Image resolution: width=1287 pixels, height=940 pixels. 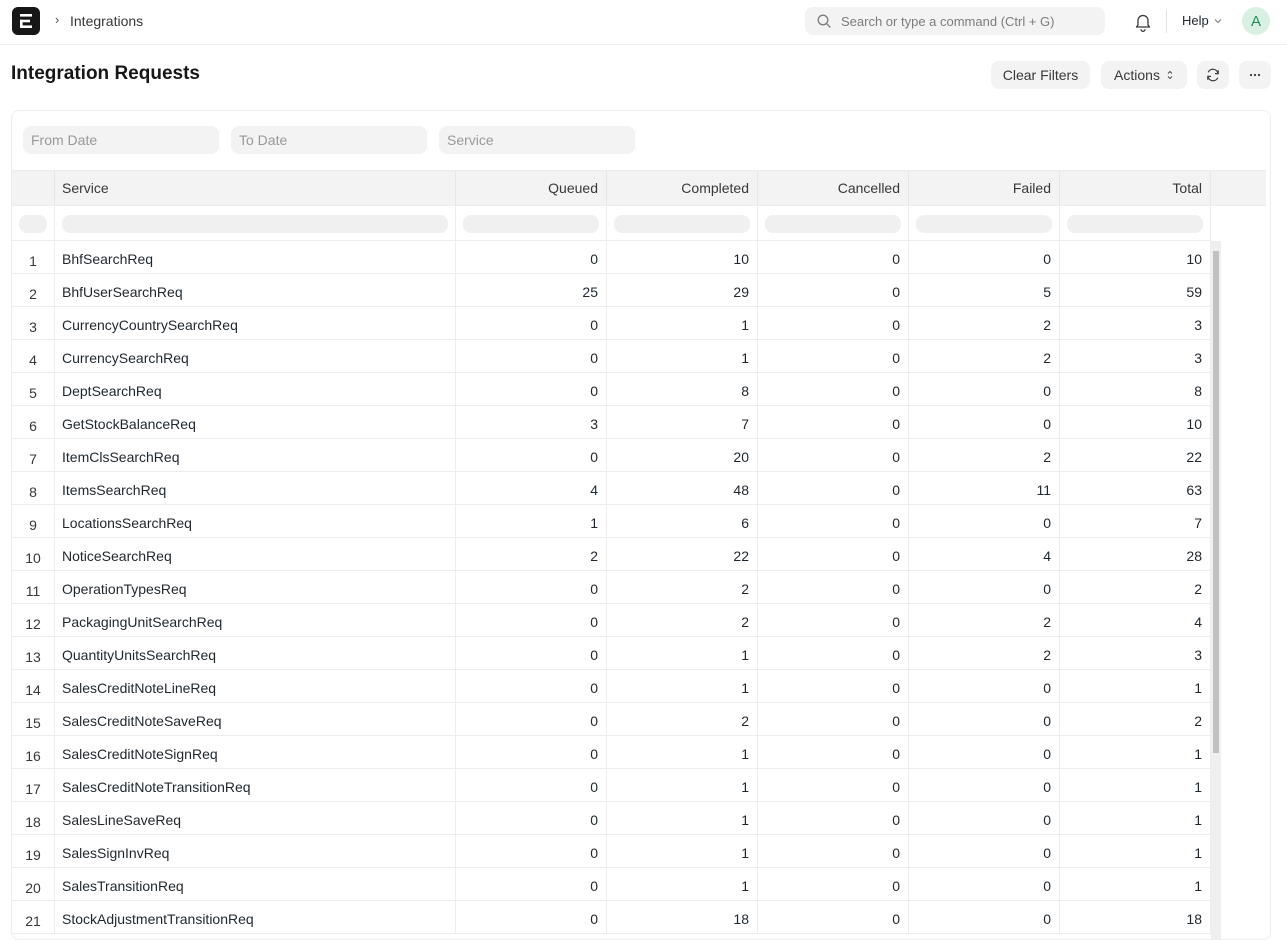 What do you see at coordinates (1135, 554) in the screenshot?
I see `total-cell: 28` at bounding box center [1135, 554].